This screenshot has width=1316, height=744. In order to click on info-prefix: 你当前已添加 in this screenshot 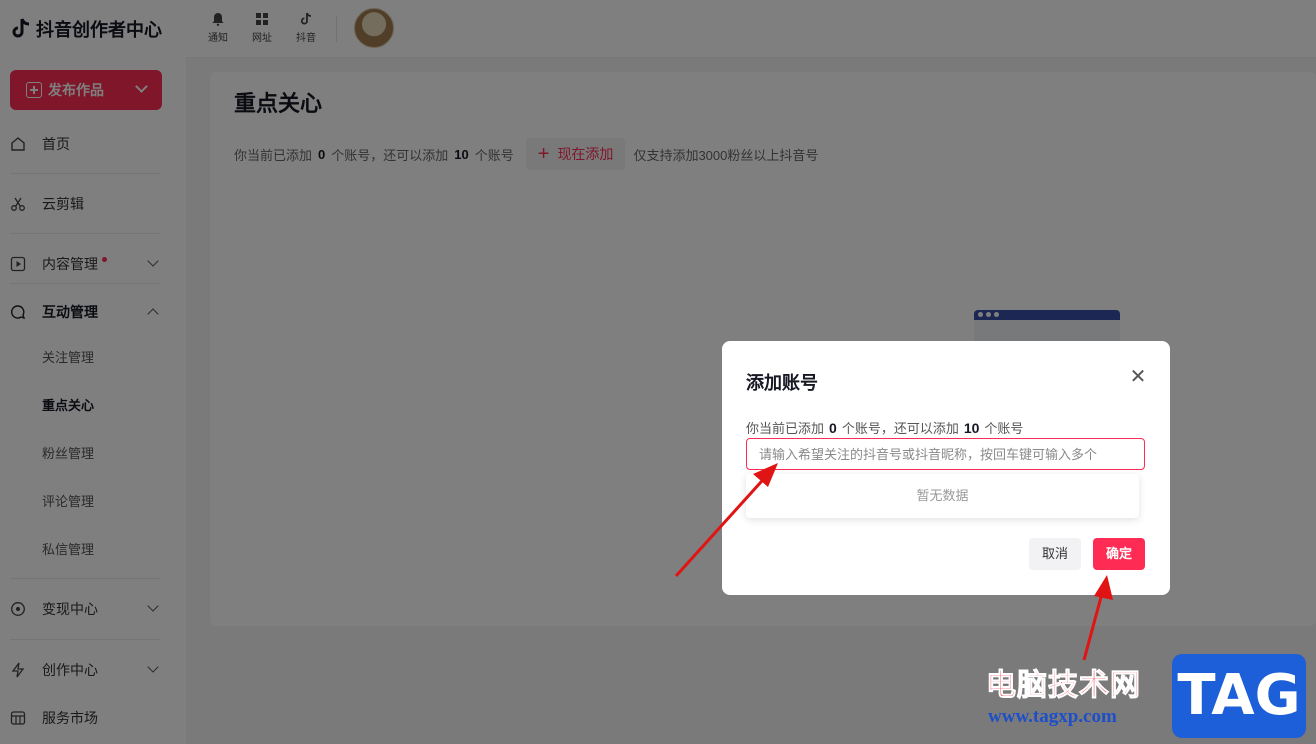, I will do `click(785, 428)`.